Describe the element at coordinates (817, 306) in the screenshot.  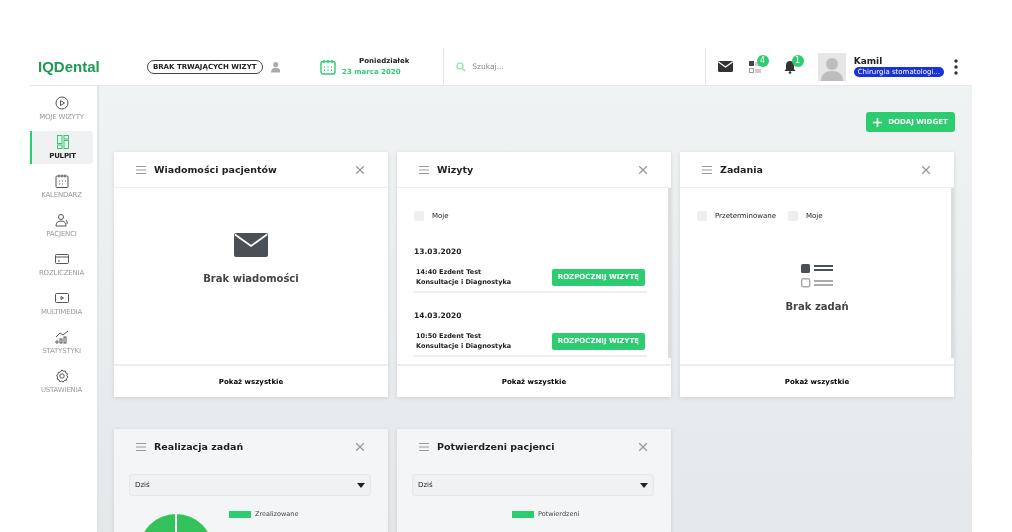
I see `empty-message: Brak zadań` at that location.